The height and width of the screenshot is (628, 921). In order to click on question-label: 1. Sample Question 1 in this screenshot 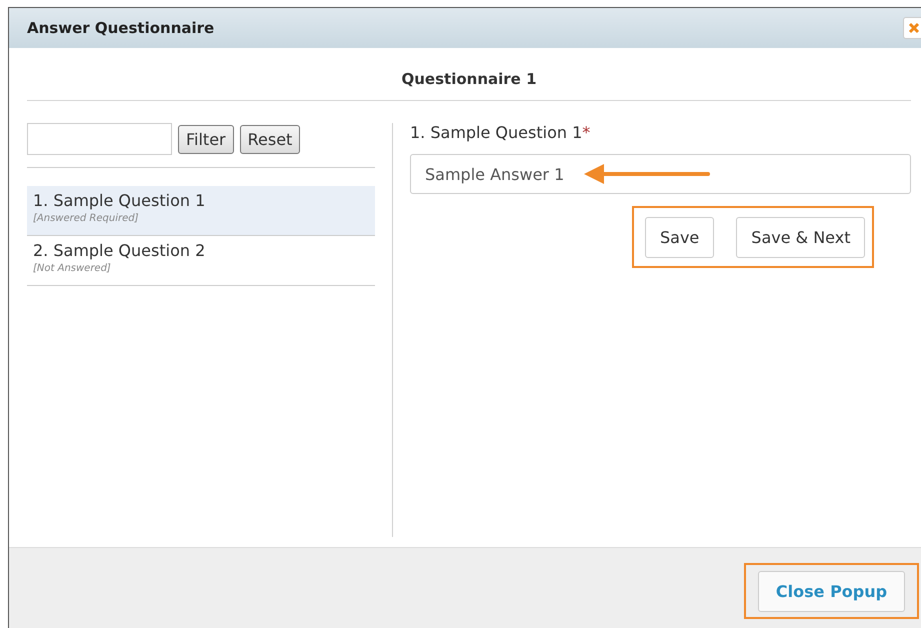, I will do `click(496, 132)`.